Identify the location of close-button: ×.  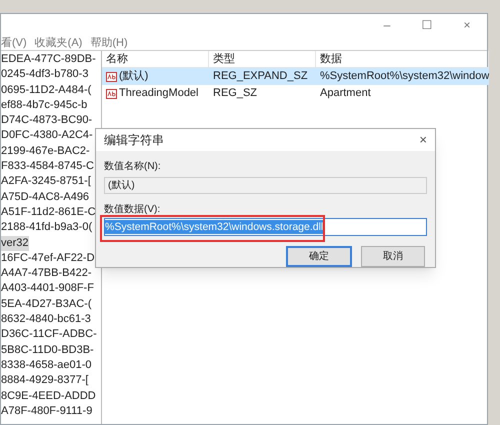
(423, 140).